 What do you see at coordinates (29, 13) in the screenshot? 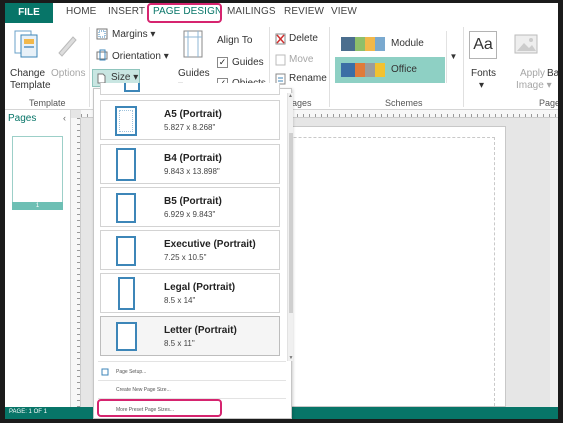
I see `tab-file: FILE` at bounding box center [29, 13].